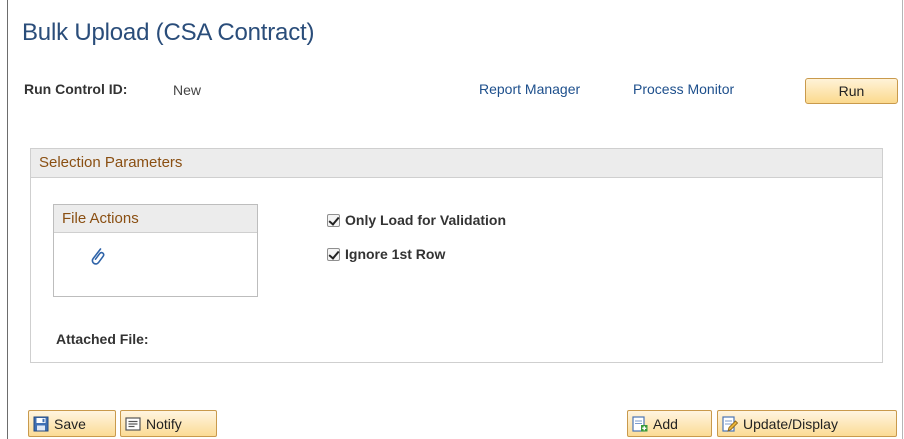 The image size is (904, 439). What do you see at coordinates (164, 423) in the screenshot?
I see `notify-button-label: Notify` at bounding box center [164, 423].